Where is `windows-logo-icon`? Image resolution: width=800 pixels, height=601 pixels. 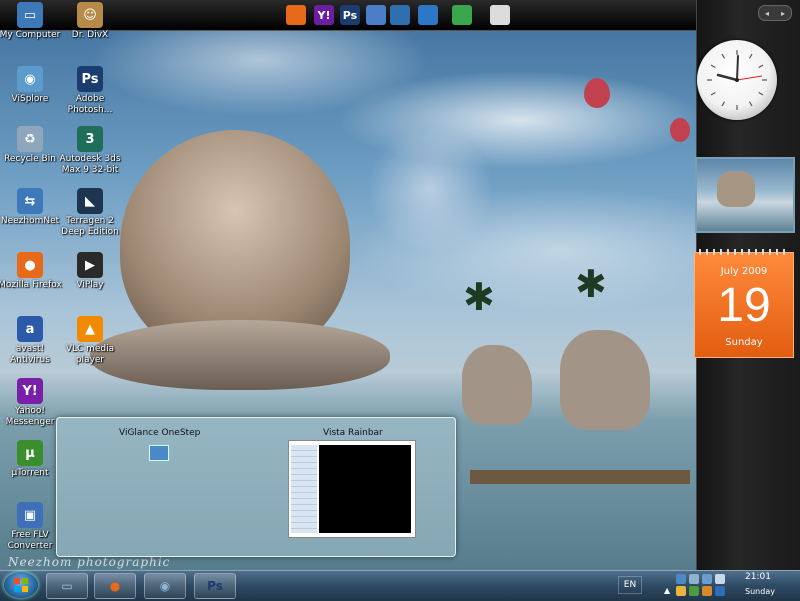 windows-logo-icon is located at coordinates (21, 585).